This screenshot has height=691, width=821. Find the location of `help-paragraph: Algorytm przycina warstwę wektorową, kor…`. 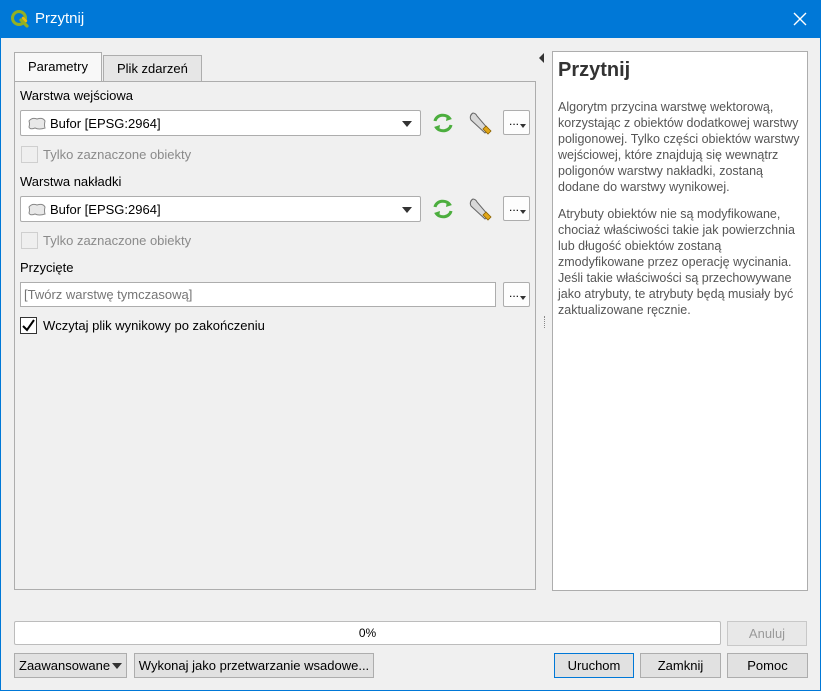

help-paragraph: Algorytm przycina warstwę wektorową, kor… is located at coordinates (679, 147).